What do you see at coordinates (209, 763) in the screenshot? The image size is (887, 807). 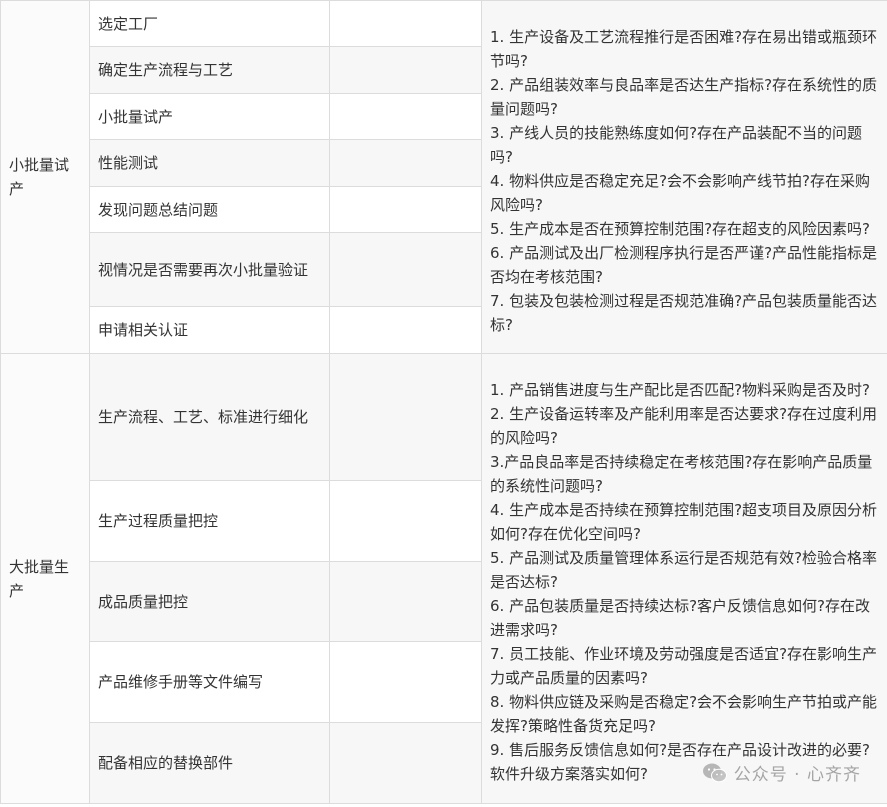 I see `step-cell: 配备相应的替换部件` at bounding box center [209, 763].